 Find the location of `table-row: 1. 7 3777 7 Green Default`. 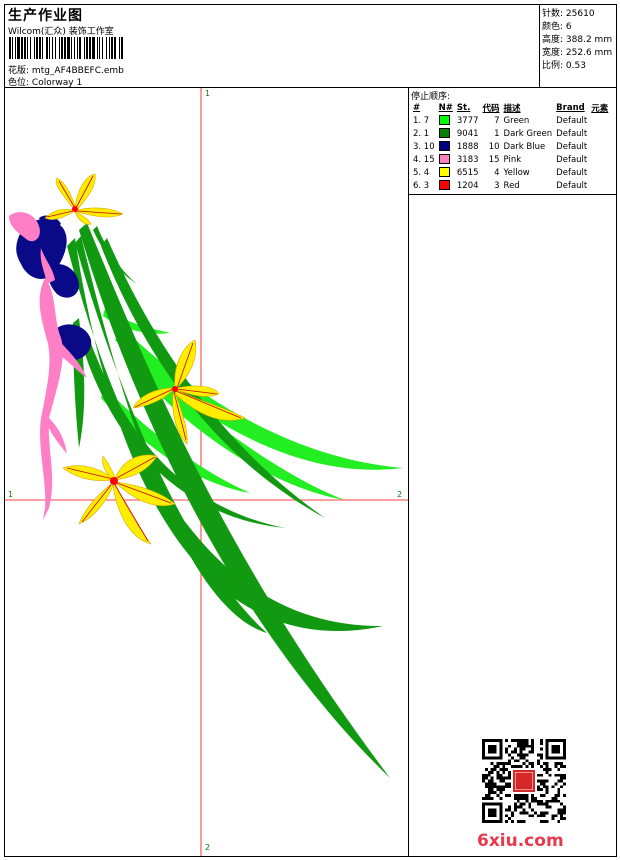

table-row: 1. 7 3777 7 Green Default is located at coordinates (510, 120).